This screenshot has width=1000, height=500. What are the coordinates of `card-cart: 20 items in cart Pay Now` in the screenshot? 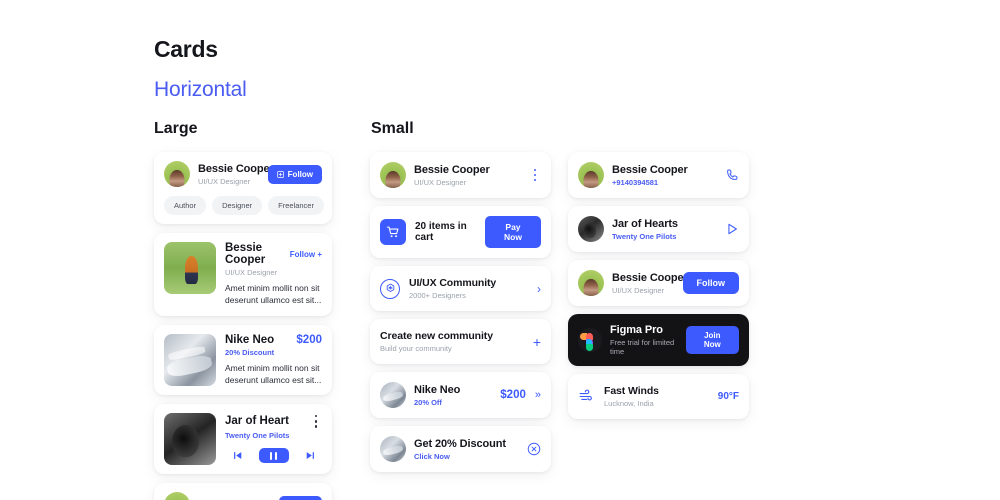 It's located at (460, 232).